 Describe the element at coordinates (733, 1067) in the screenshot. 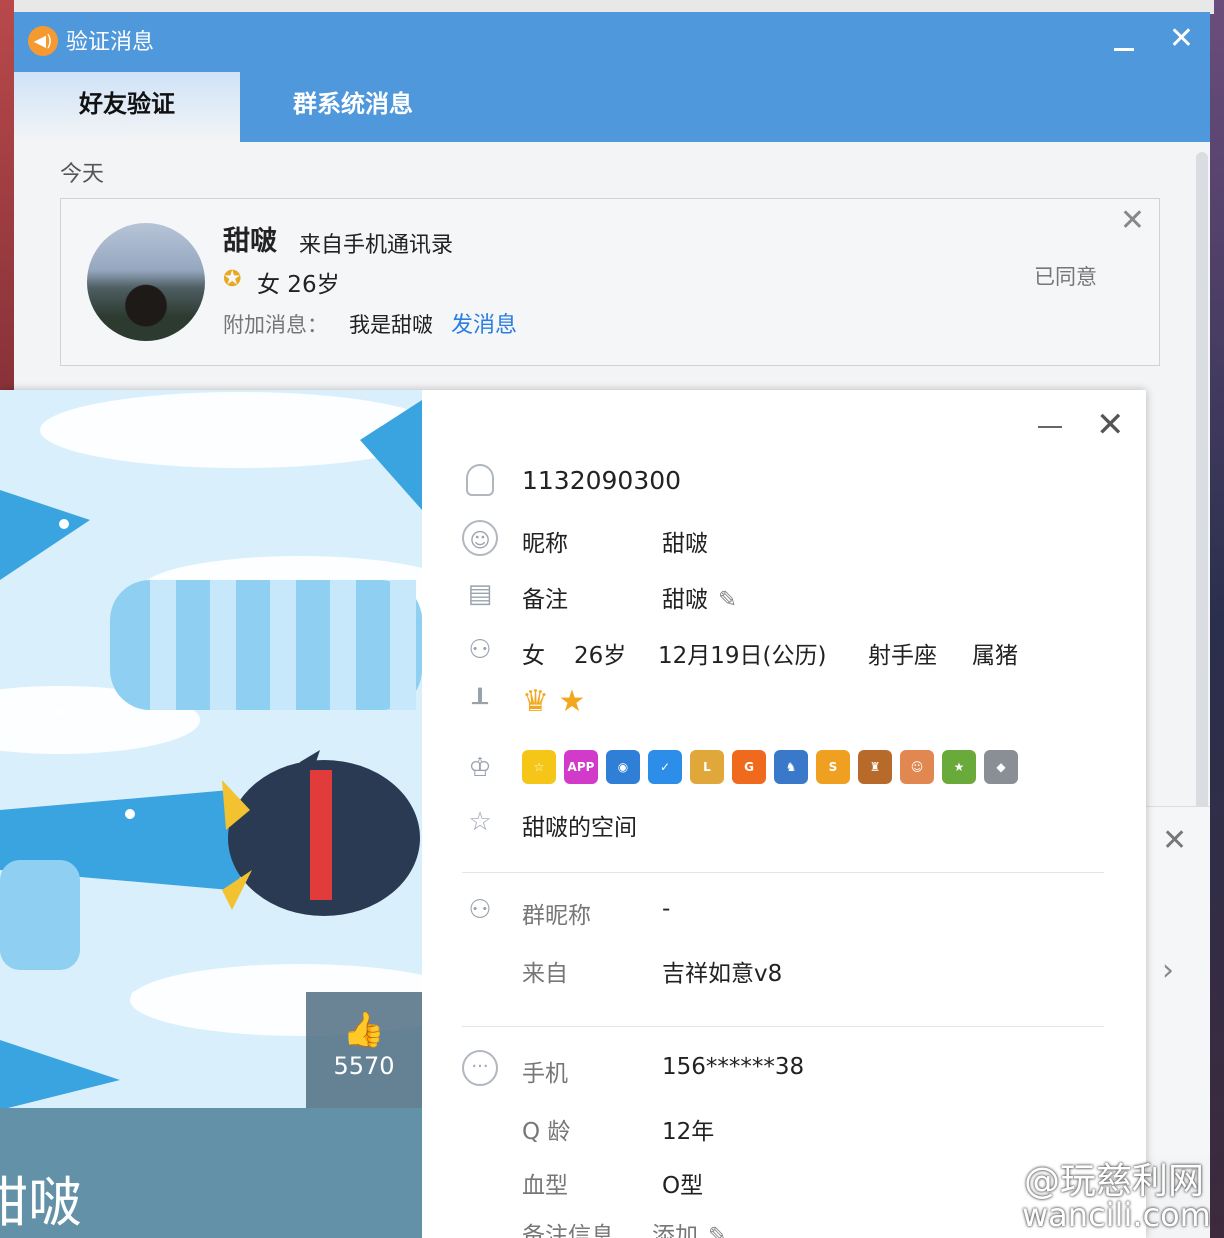

I see `phone-value: 156******38` at that location.